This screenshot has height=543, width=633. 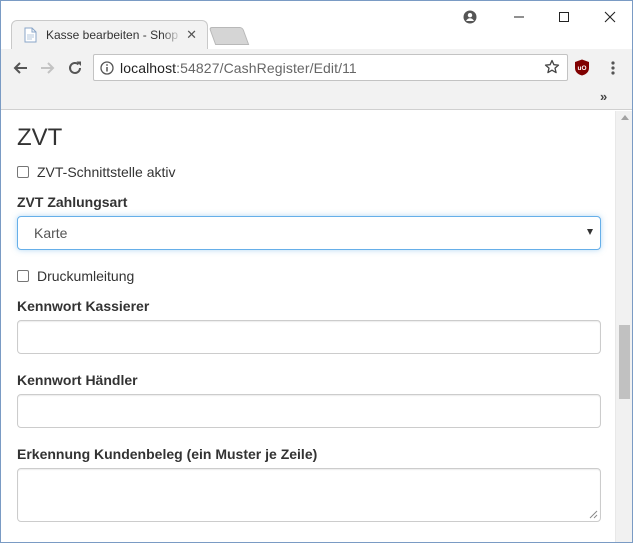 What do you see at coordinates (106, 172) in the screenshot?
I see `zvt-active-label: ZVT-Schnittstelle aktiv` at bounding box center [106, 172].